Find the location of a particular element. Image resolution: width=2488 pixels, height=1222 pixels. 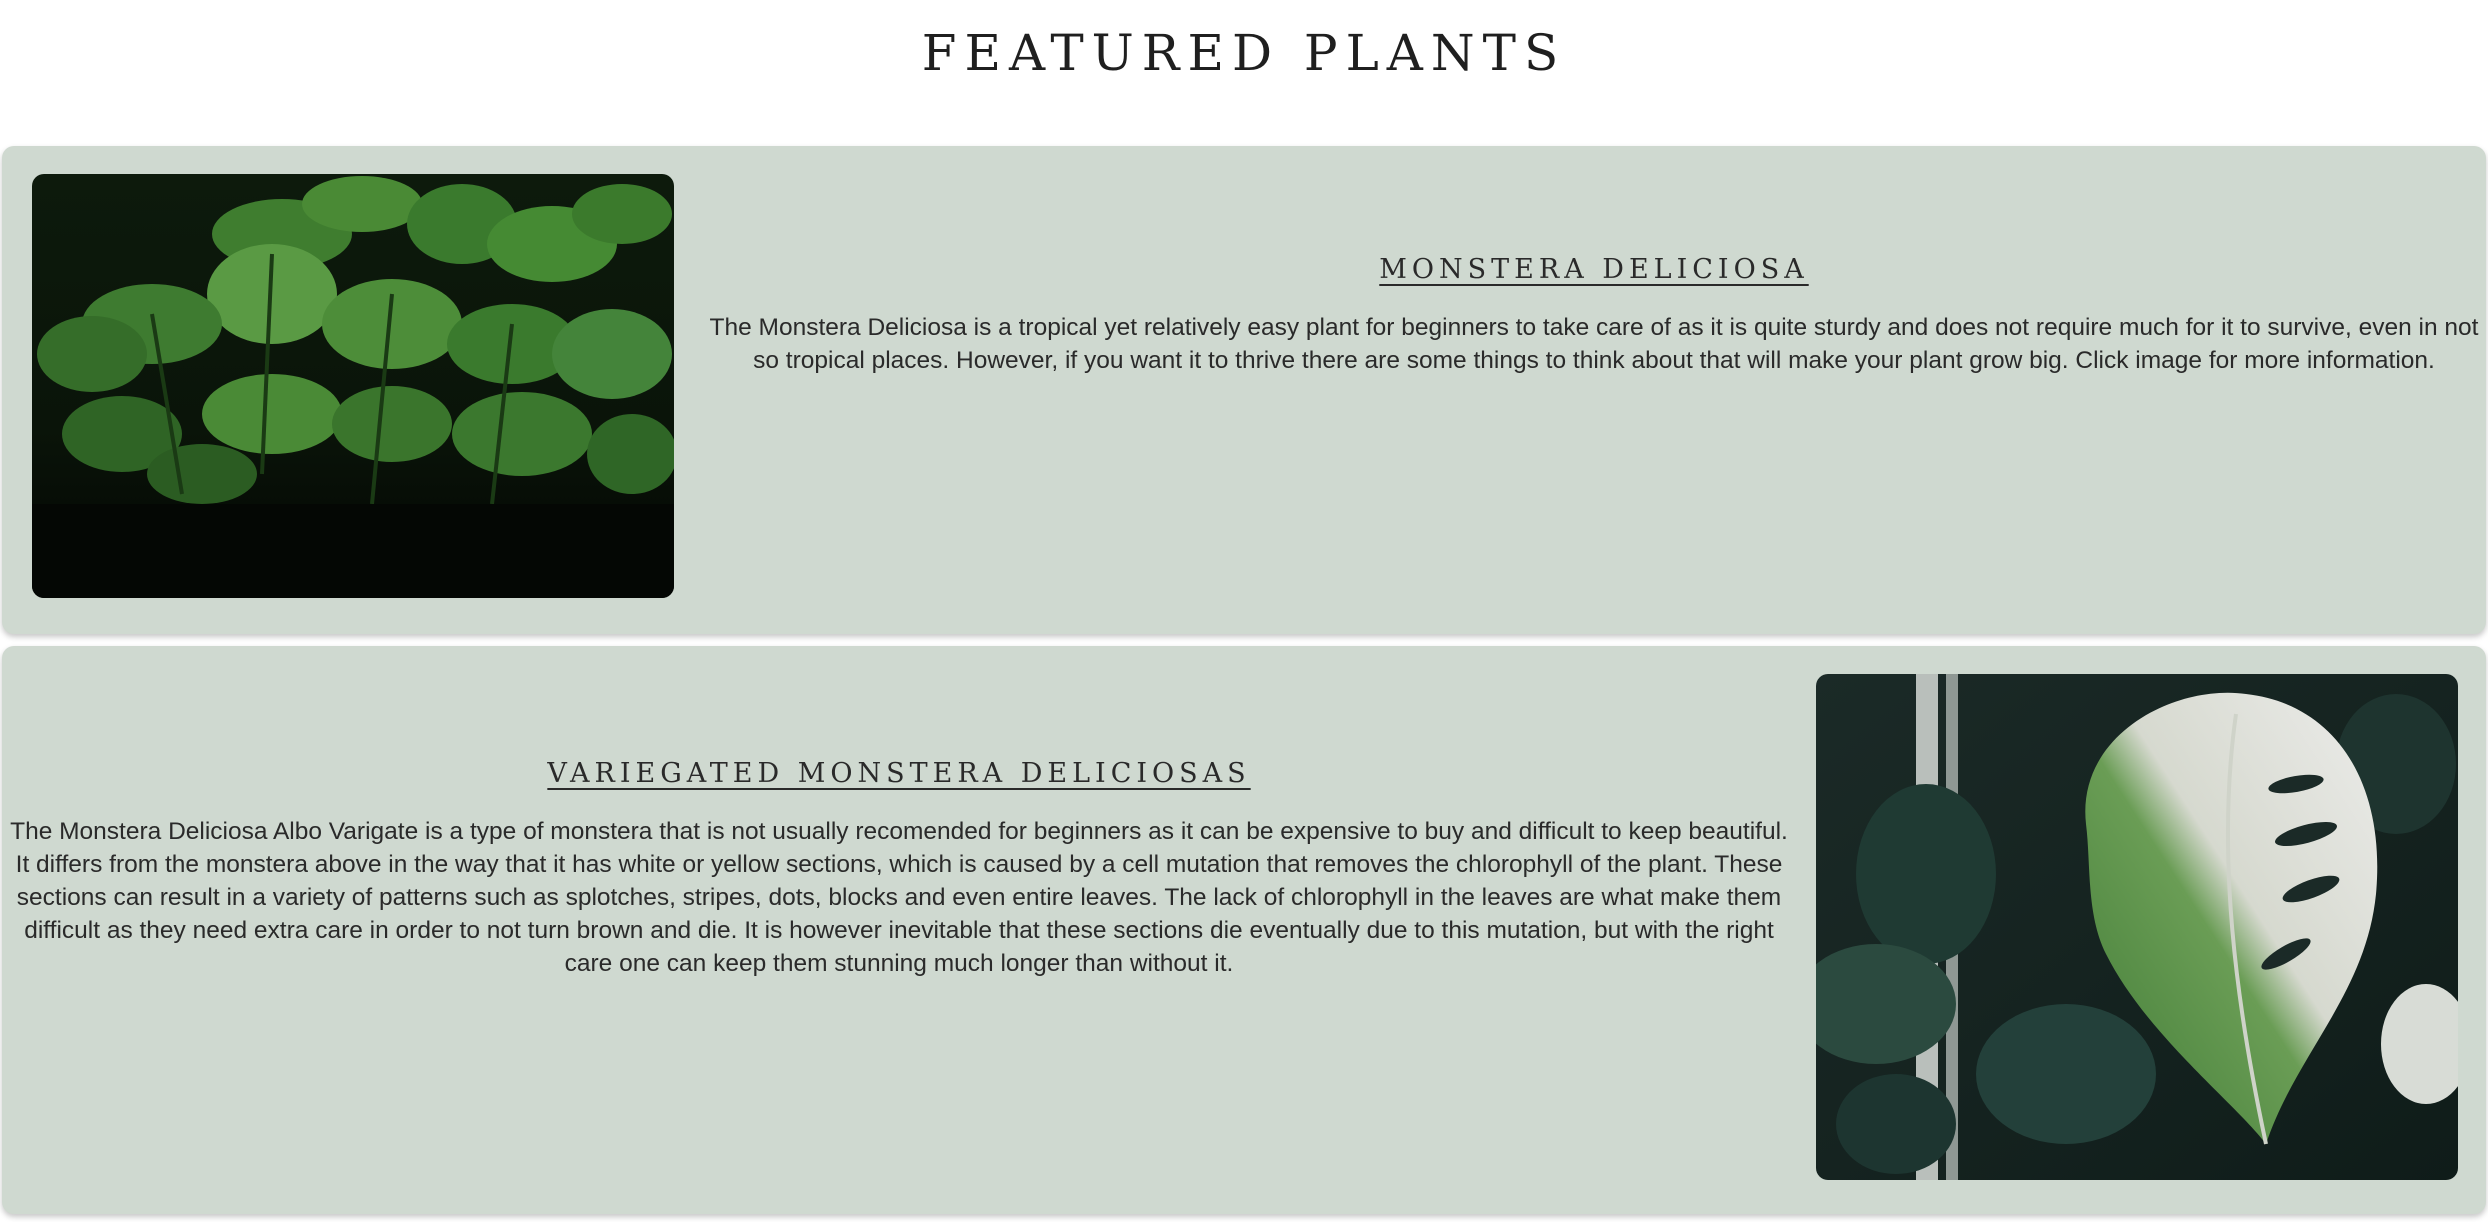

monstera-image is located at coordinates (353, 386).